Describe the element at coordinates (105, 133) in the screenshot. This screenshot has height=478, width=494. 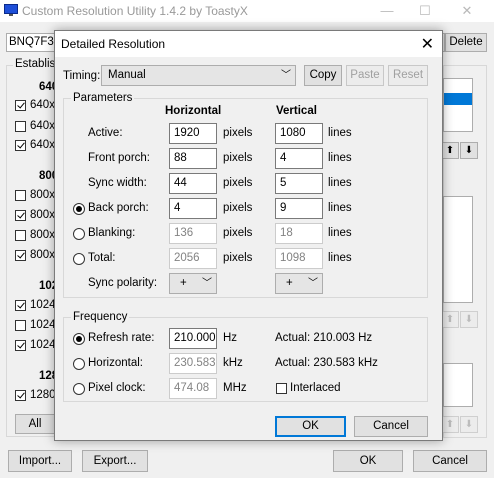
I see `active-label: Active:` at that location.